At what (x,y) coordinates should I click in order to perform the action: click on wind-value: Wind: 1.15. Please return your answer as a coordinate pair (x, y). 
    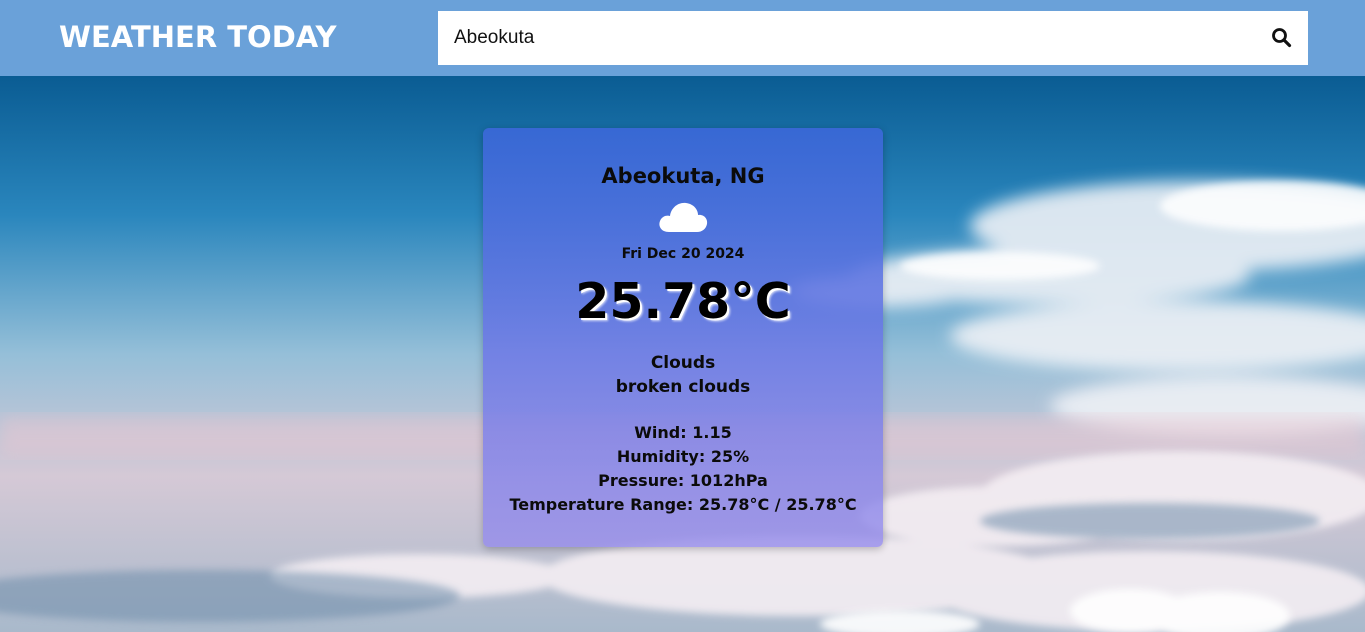
    Looking at the image, I should click on (683, 432).